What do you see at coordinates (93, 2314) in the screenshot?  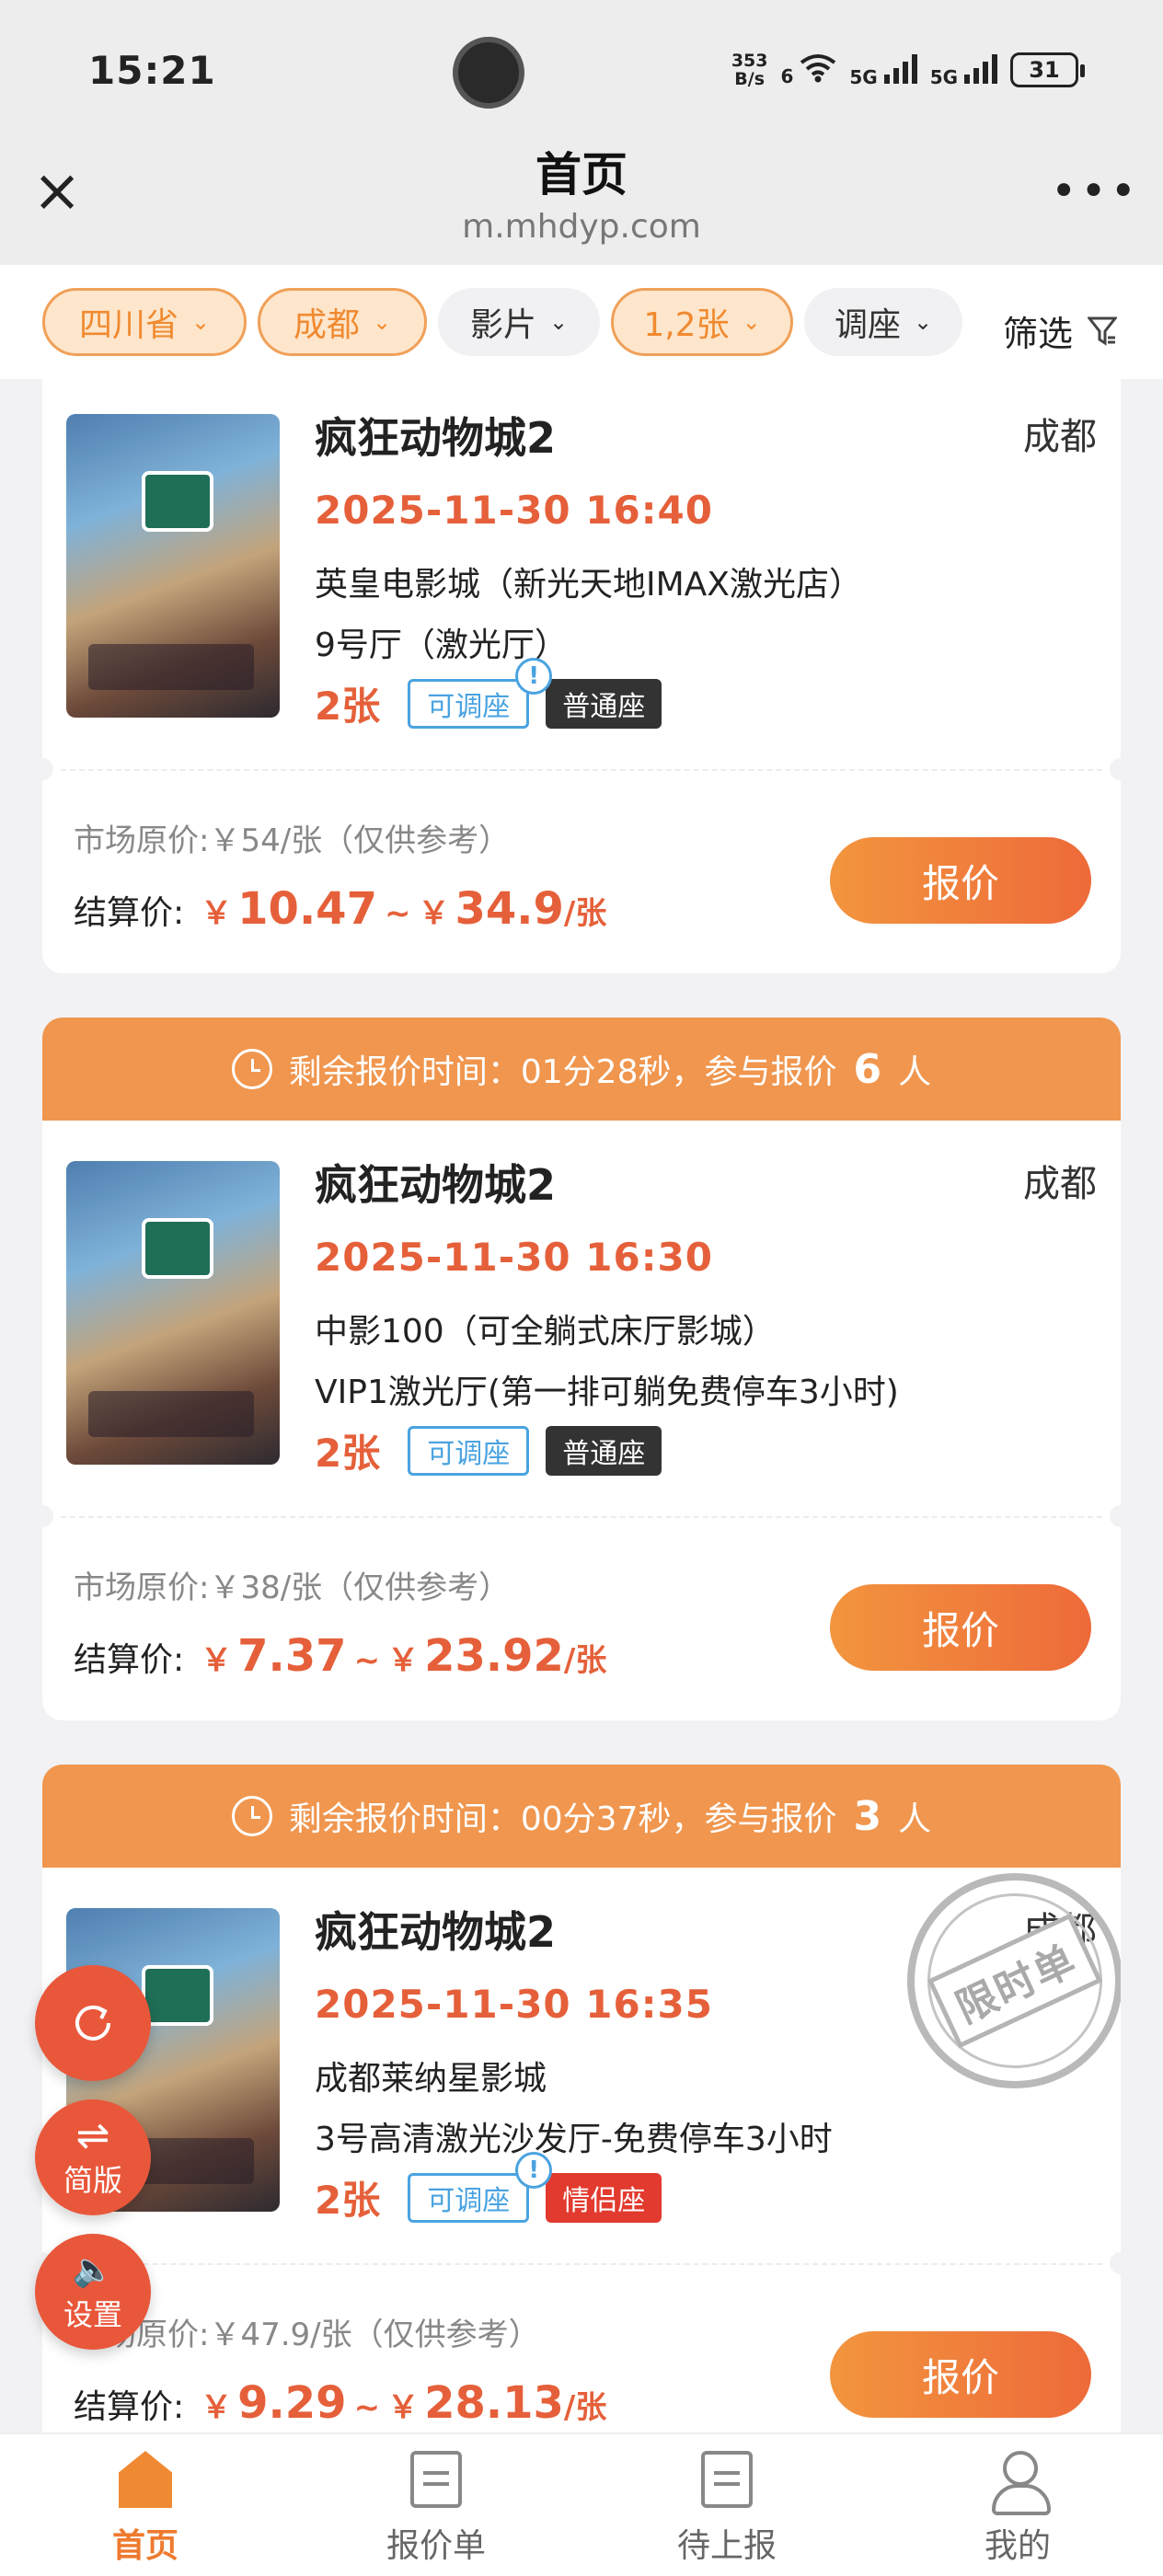 I see `settings-label: 设置` at bounding box center [93, 2314].